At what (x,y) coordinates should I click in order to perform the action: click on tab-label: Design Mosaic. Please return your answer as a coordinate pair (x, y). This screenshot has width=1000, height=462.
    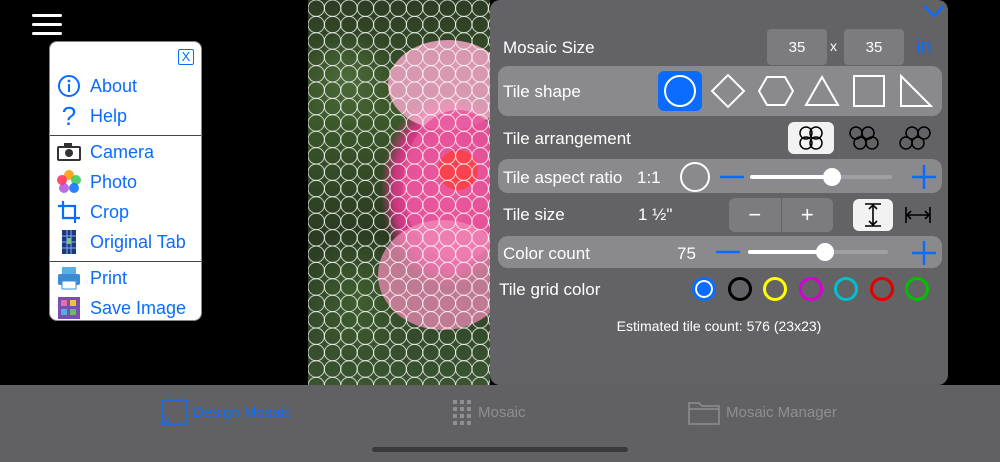
    Looking at the image, I should click on (242, 412).